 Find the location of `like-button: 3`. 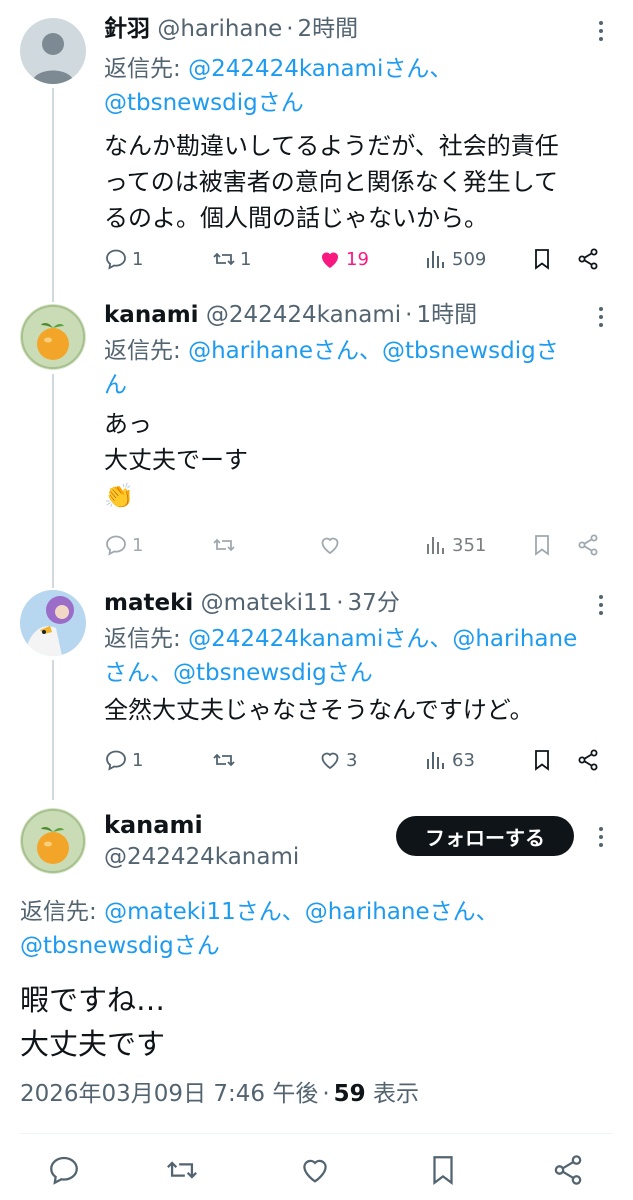

like-button: 3 is located at coordinates (337, 760).